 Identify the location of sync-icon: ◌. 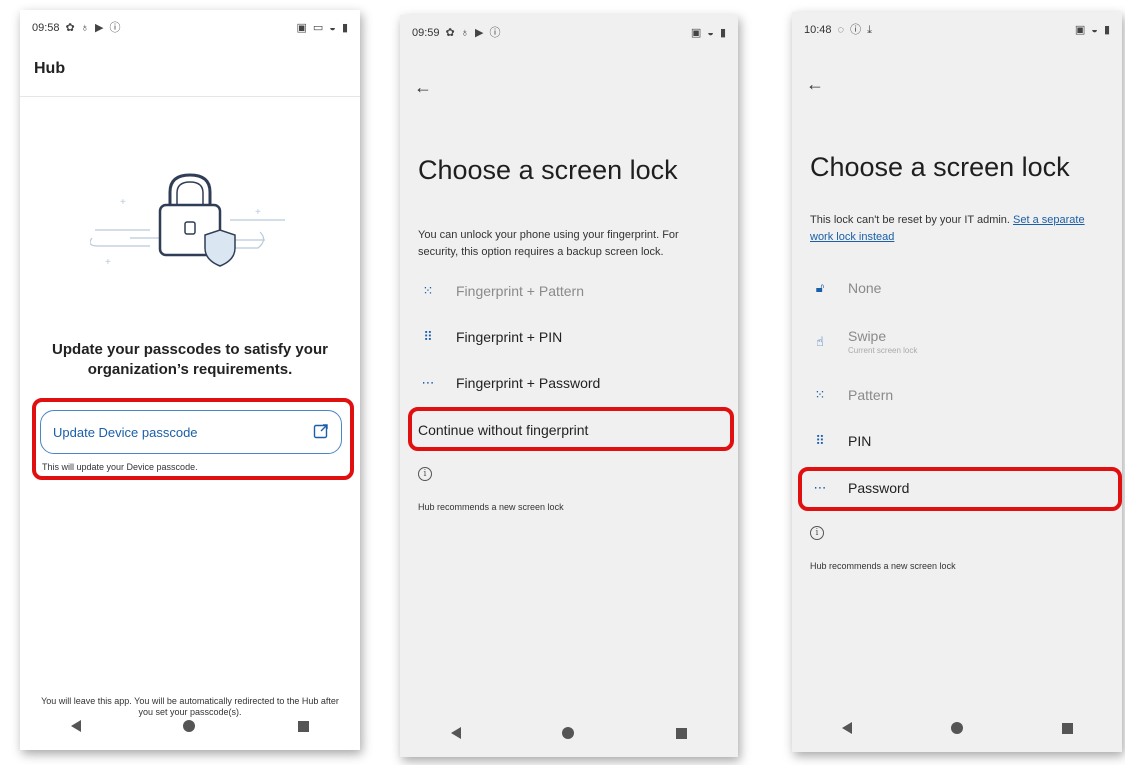
(841, 29).